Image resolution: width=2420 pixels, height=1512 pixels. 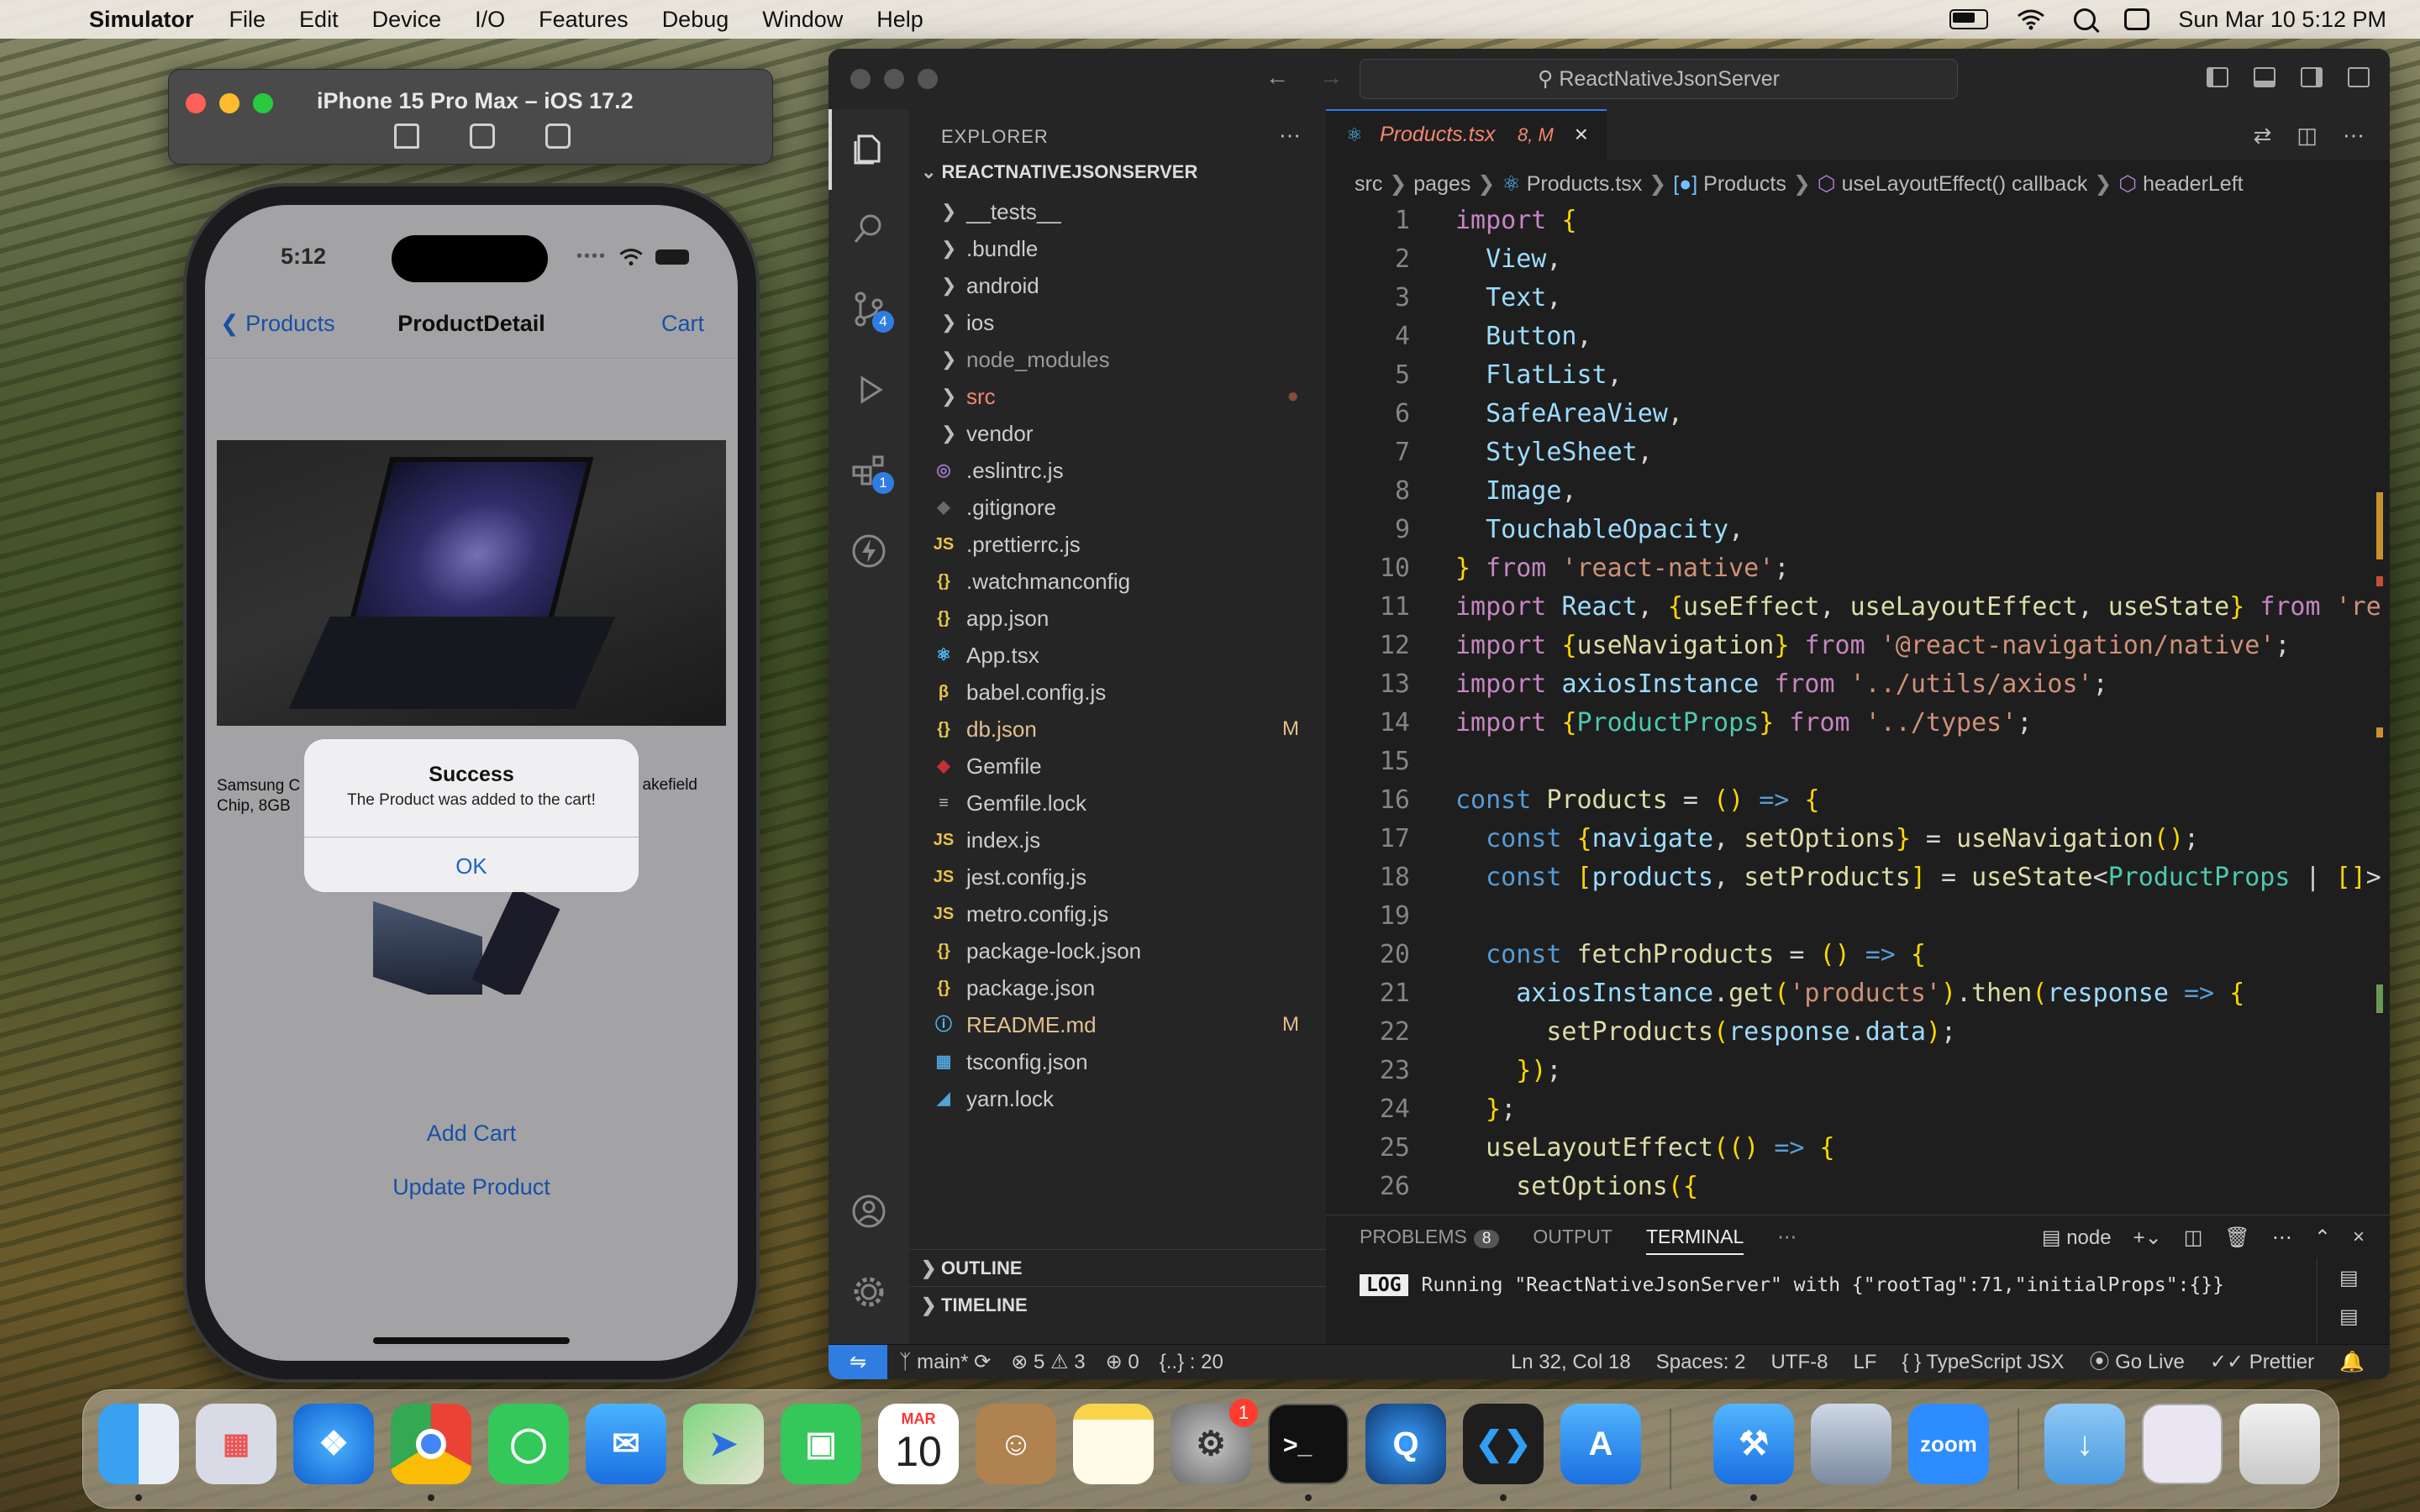 I want to click on lightning-icon, so click(x=869, y=551).